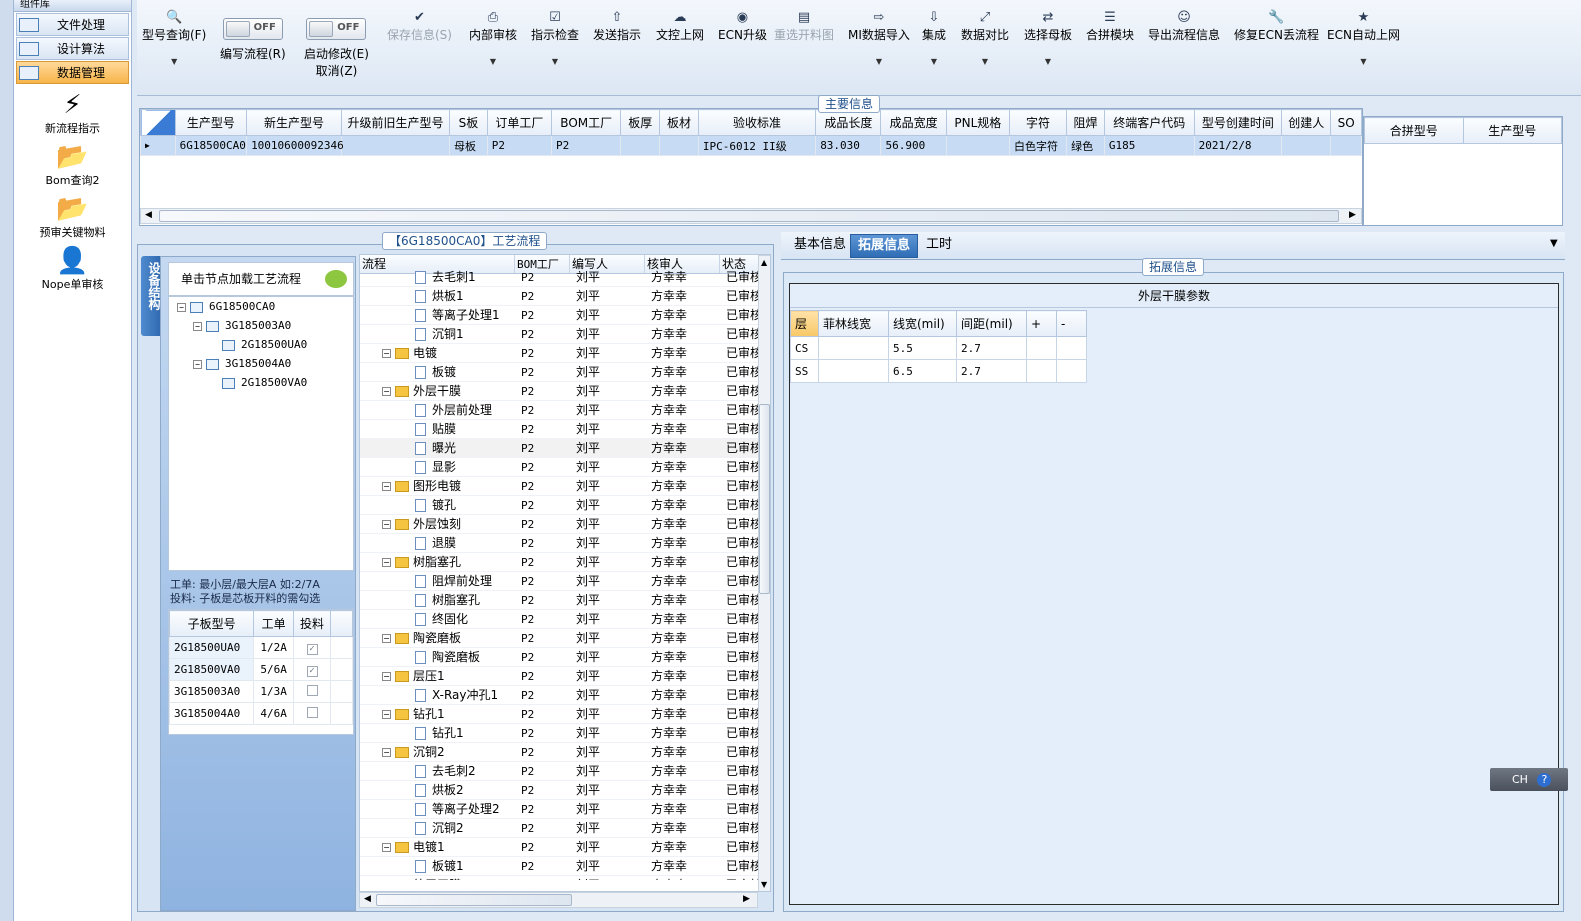  What do you see at coordinates (1149, 122) in the screenshot?
I see `column-header: 终端客户代码` at bounding box center [1149, 122].